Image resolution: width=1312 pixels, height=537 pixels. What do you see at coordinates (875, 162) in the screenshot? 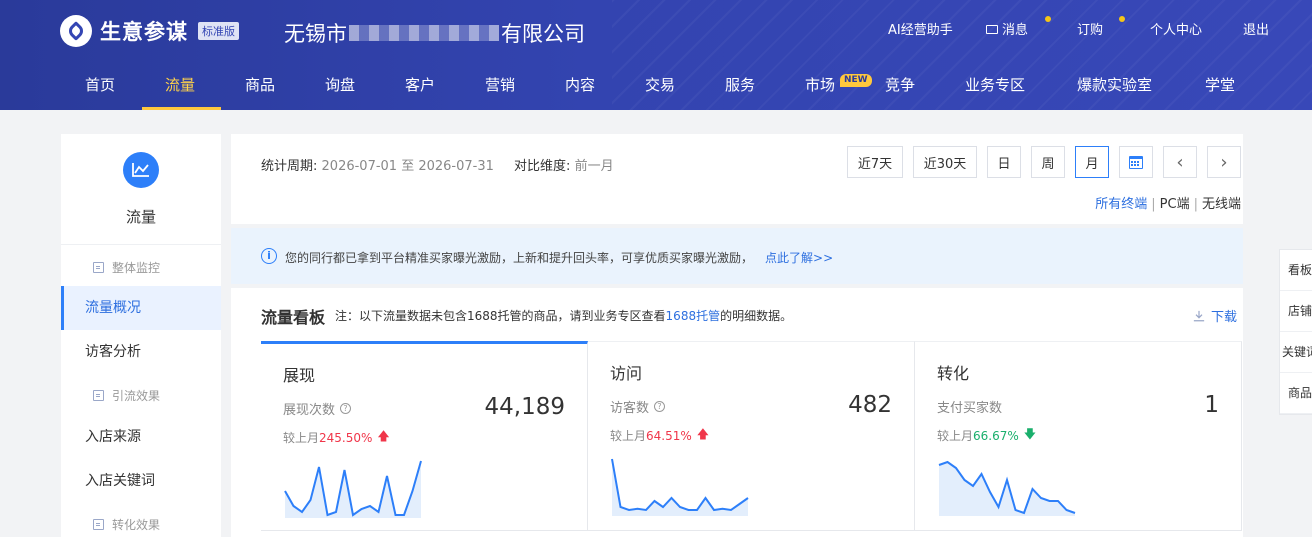
I see `last-7-days-button: 近7天` at bounding box center [875, 162].